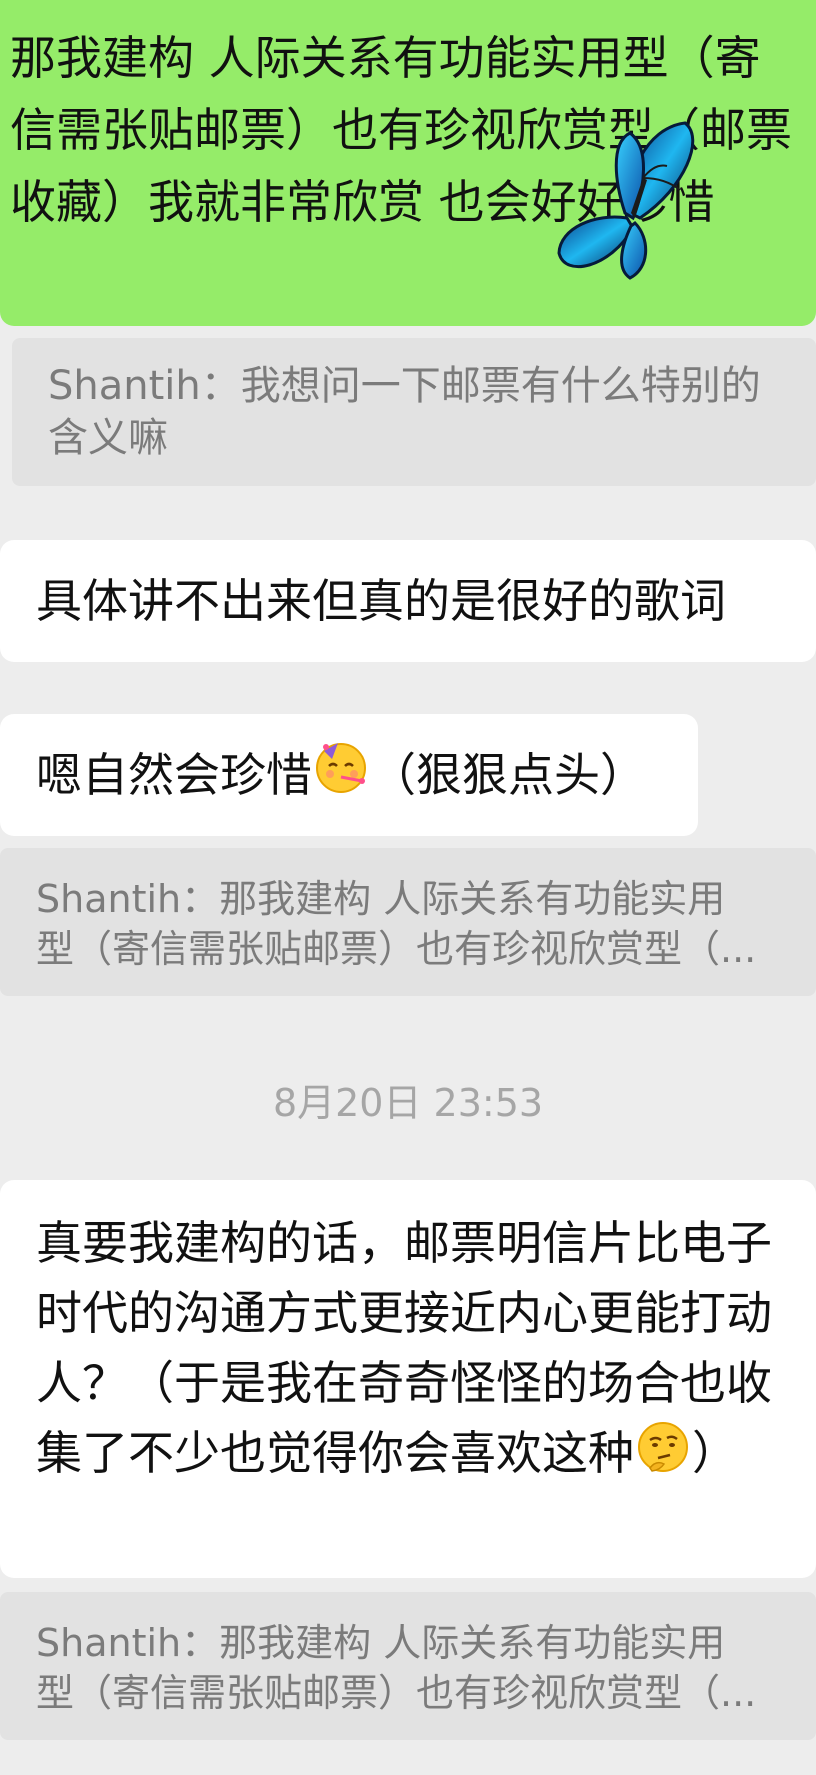  What do you see at coordinates (408, 1103) in the screenshot?
I see `timestamp: 8月20日 23:53` at bounding box center [408, 1103].